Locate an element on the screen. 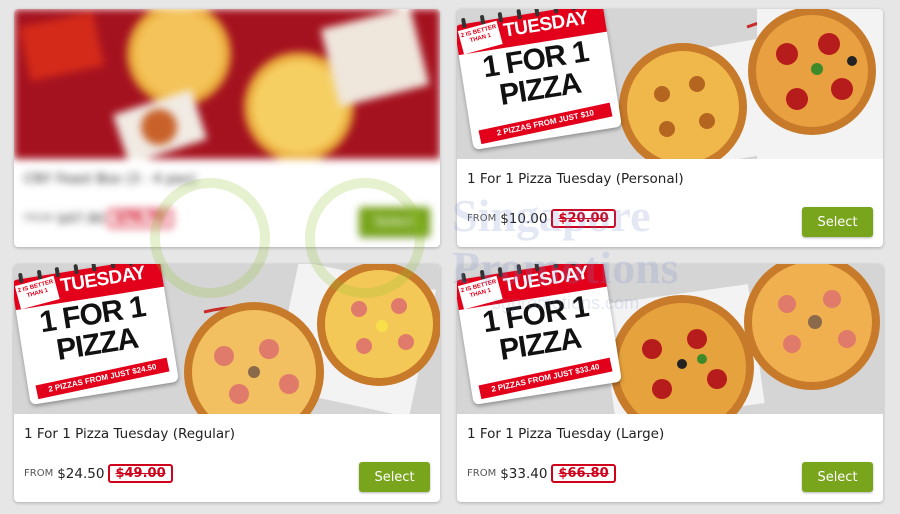 The image size is (900, 514). price-row: FROM $33.40 $66.80 is located at coordinates (541, 473).